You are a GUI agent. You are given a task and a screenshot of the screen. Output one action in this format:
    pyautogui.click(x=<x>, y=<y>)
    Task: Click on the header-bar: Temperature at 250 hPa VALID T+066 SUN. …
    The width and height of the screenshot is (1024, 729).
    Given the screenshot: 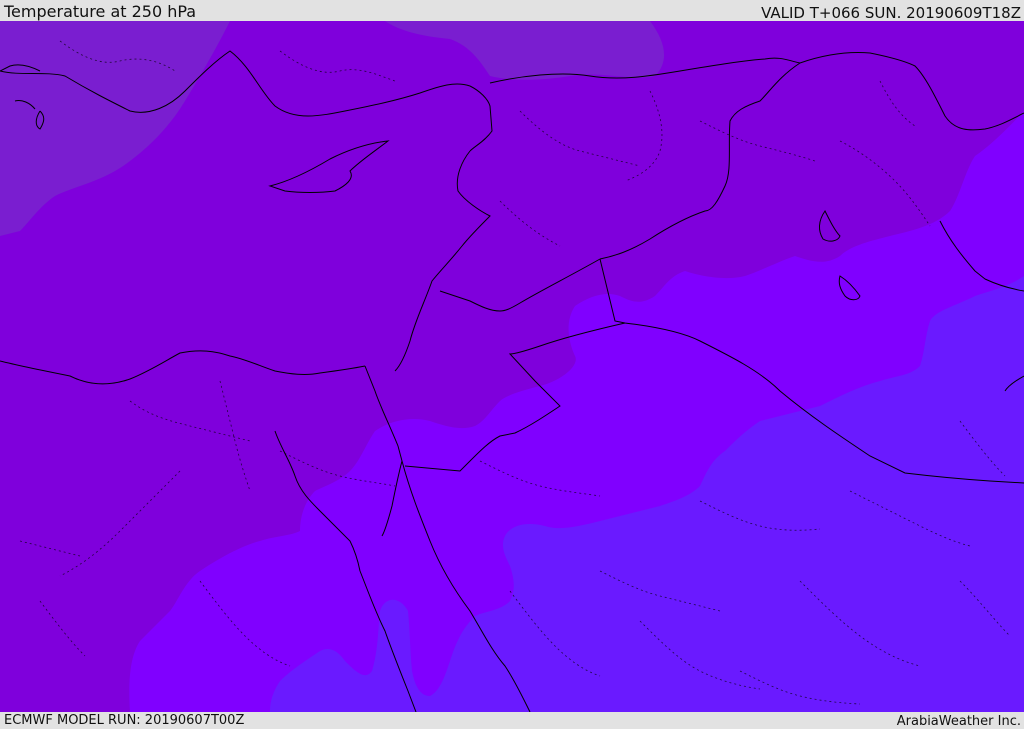 What is the action you would take?
    pyautogui.click(x=512, y=11)
    